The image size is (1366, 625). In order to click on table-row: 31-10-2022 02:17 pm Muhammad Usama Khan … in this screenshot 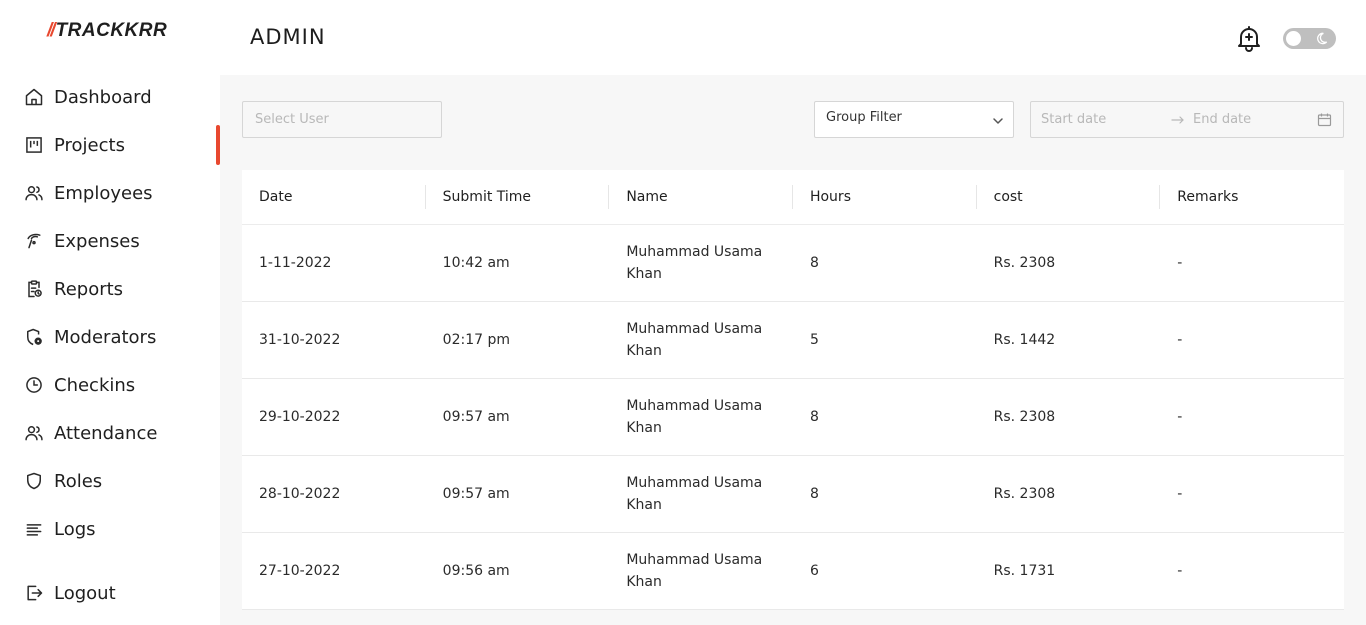, I will do `click(793, 340)`.